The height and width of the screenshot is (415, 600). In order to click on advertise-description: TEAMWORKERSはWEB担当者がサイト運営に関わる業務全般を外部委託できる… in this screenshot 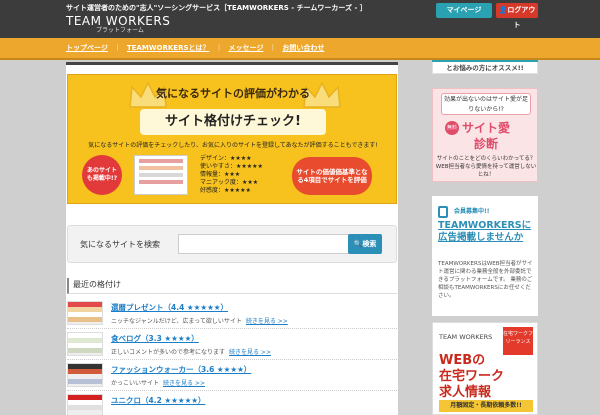, I will do `click(485, 280)`.